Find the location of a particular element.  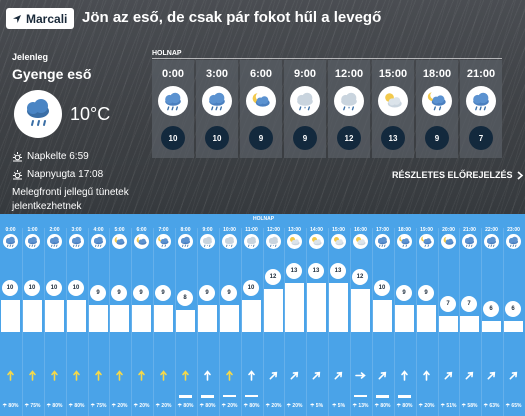

hour-column: 5:00 9 ☂ 20% is located at coordinates (119, 315).